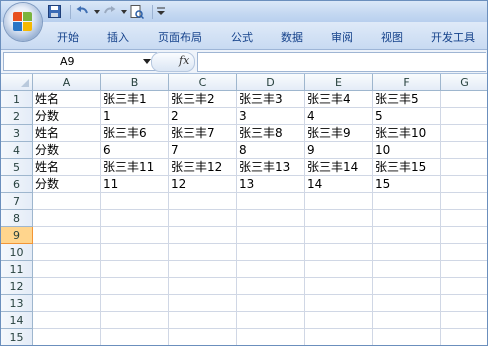 The width and height of the screenshot is (488, 346). Describe the element at coordinates (271, 99) in the screenshot. I see `sheet-cell: 张三丰3` at that location.